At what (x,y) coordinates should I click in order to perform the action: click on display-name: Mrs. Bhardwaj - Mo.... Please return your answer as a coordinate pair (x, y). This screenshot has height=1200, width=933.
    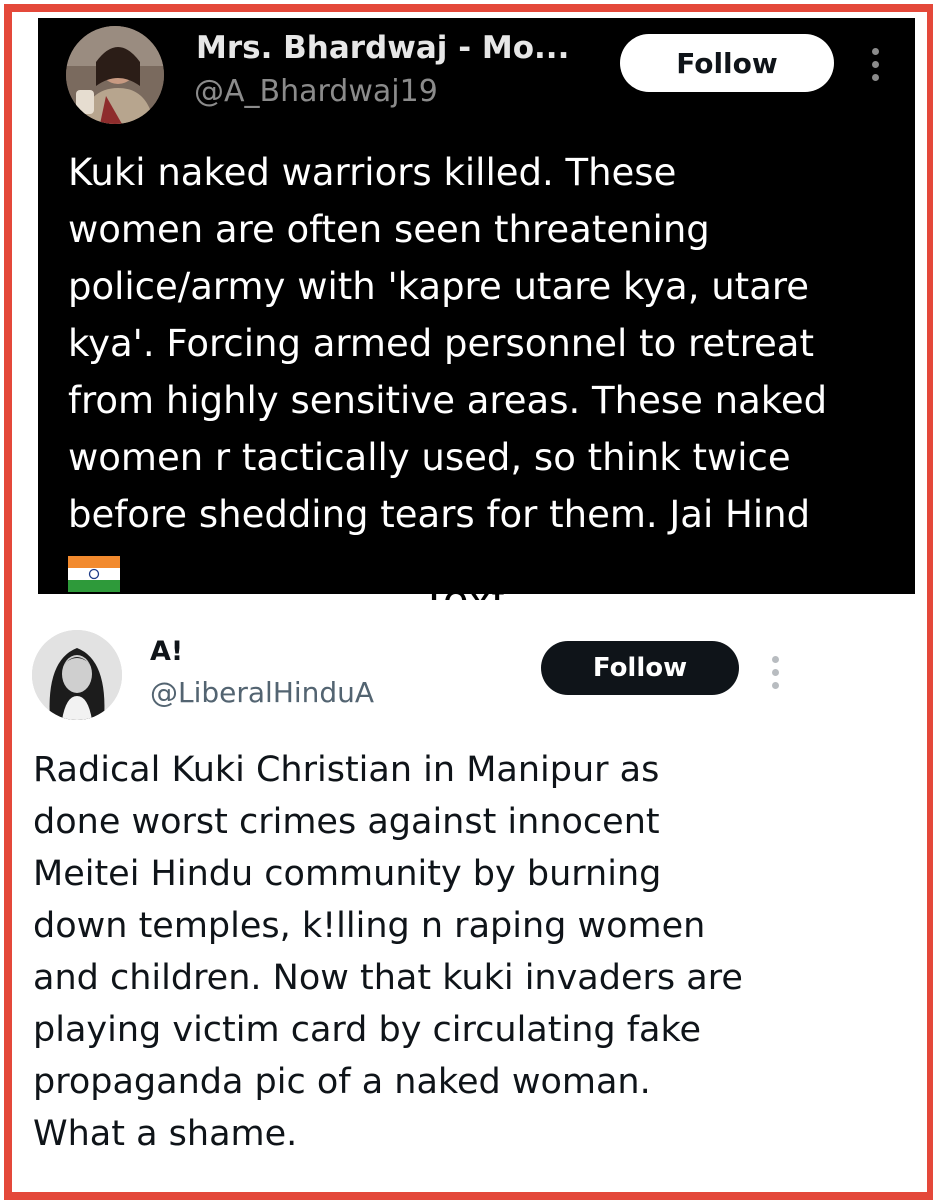
    Looking at the image, I should click on (382, 48).